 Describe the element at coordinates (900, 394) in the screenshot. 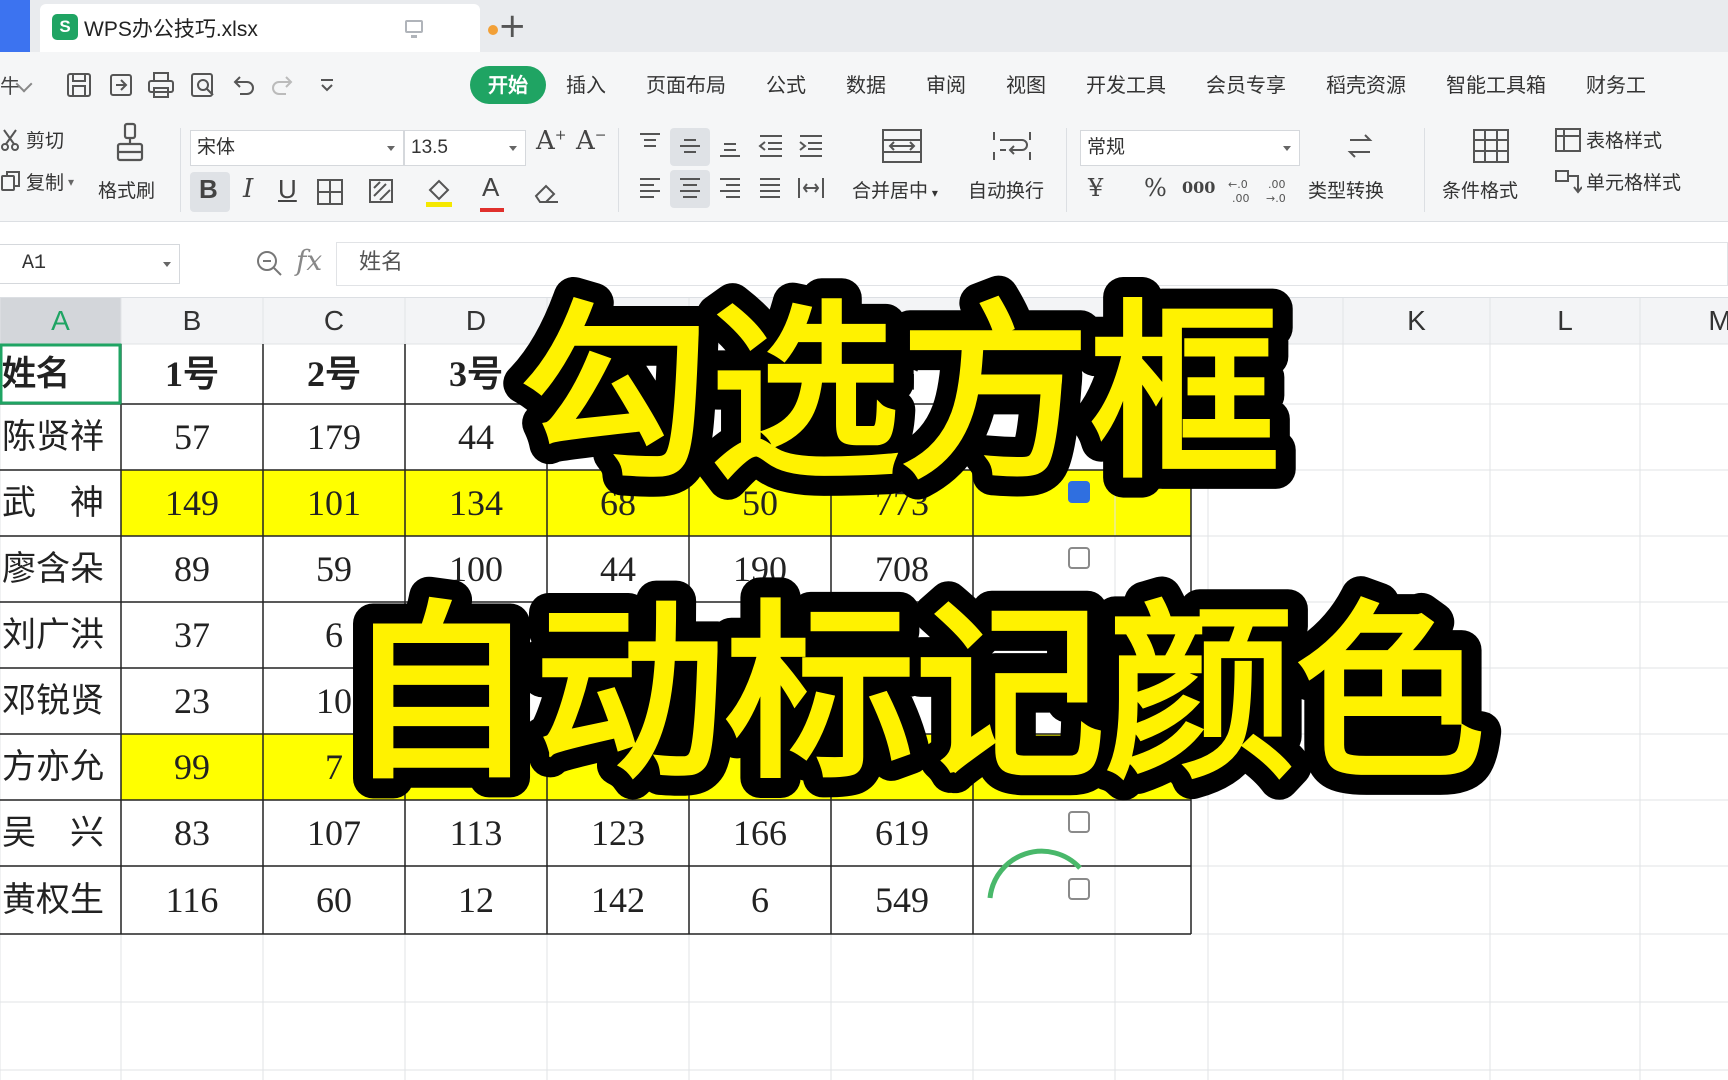

I see `caption-line1: 勾选方框` at that location.